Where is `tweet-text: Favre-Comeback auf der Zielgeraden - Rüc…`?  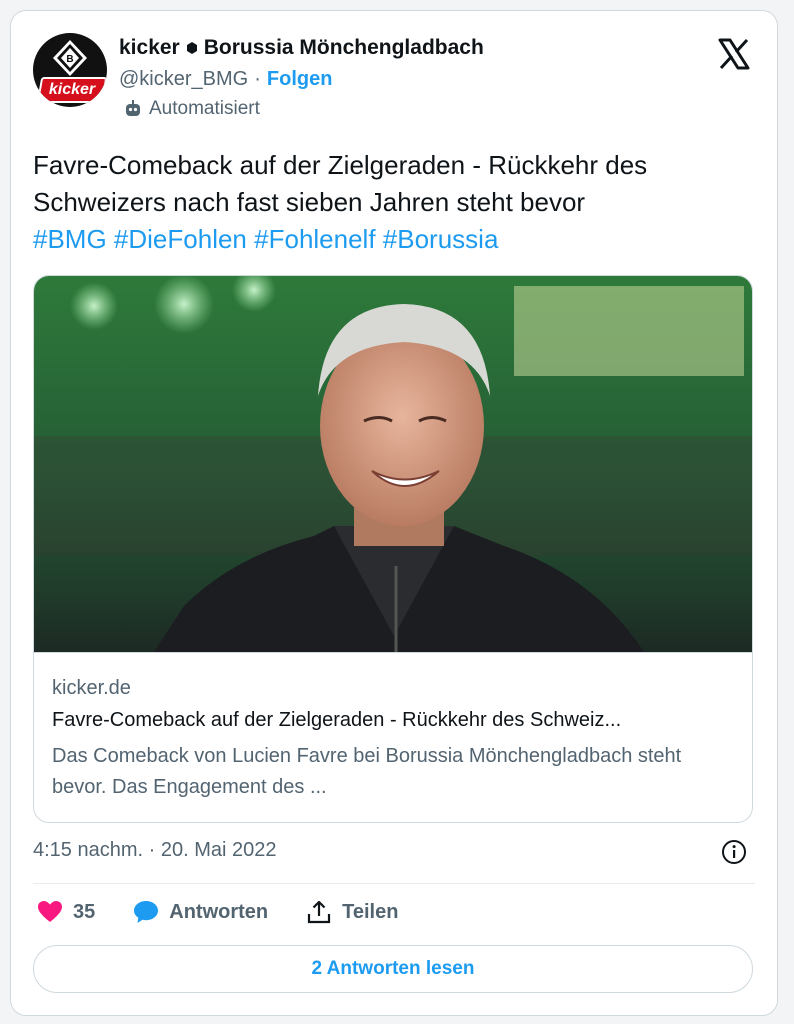
tweet-text: Favre-Comeback auf der Zielgeraden - Rüc… is located at coordinates (398, 202).